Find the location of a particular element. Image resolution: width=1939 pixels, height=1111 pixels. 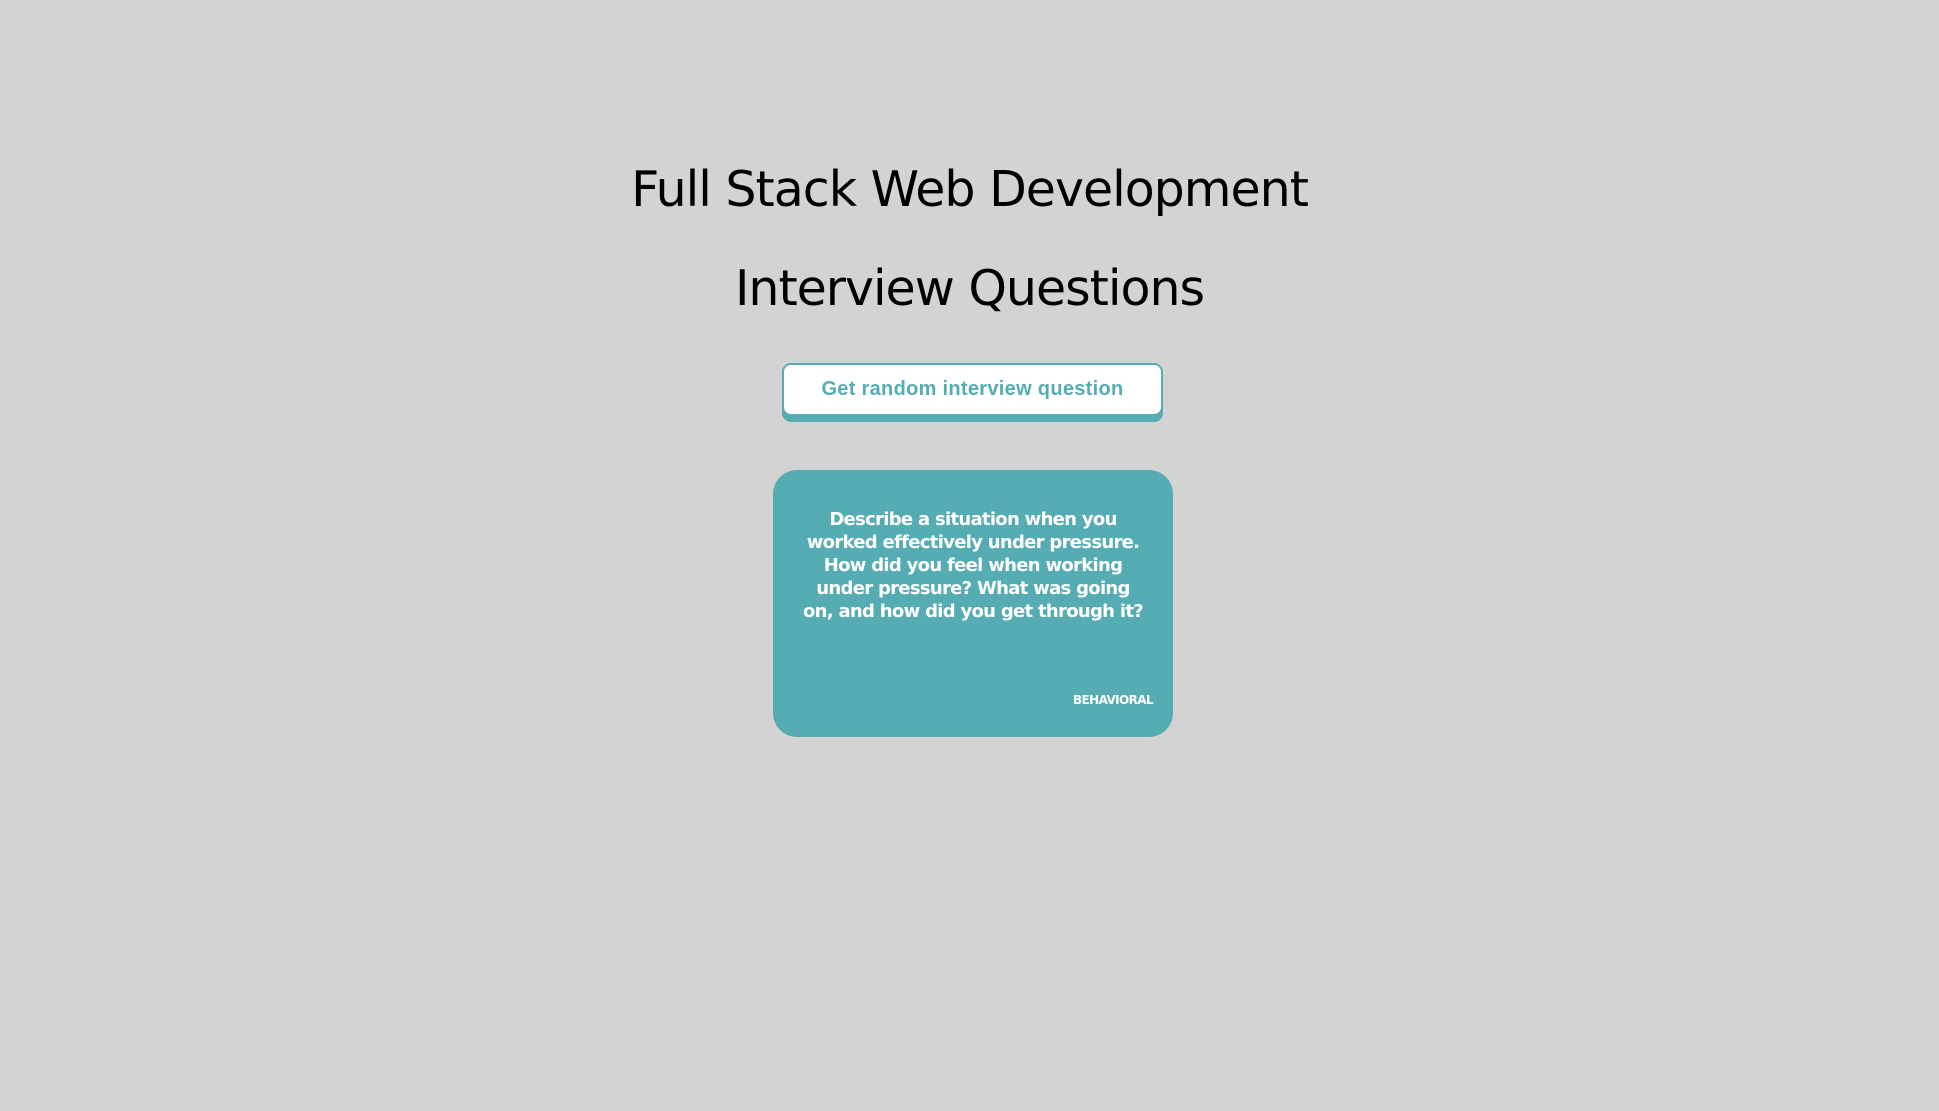

page-title-line-2: Interview Questions is located at coordinates (969, 288).